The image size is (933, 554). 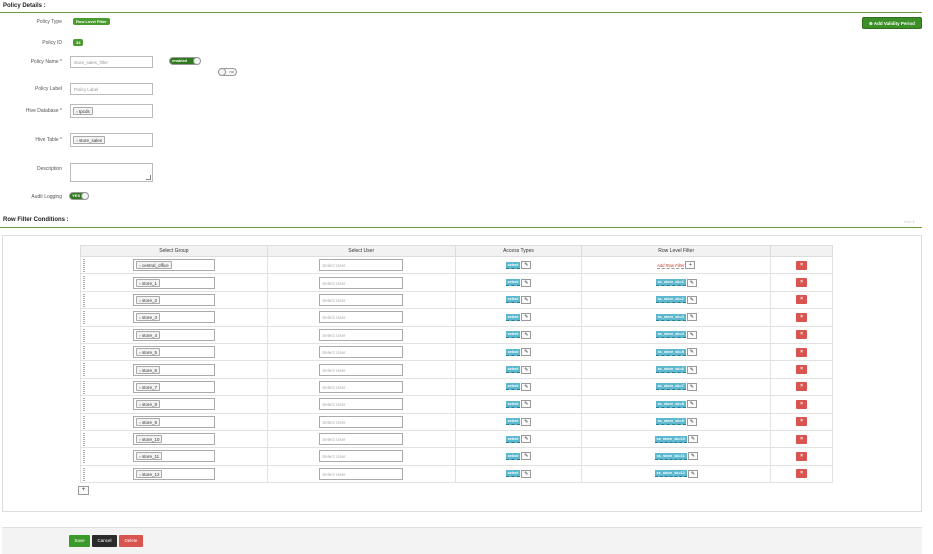 I want to click on delete-button: Delete, so click(x=131, y=541).